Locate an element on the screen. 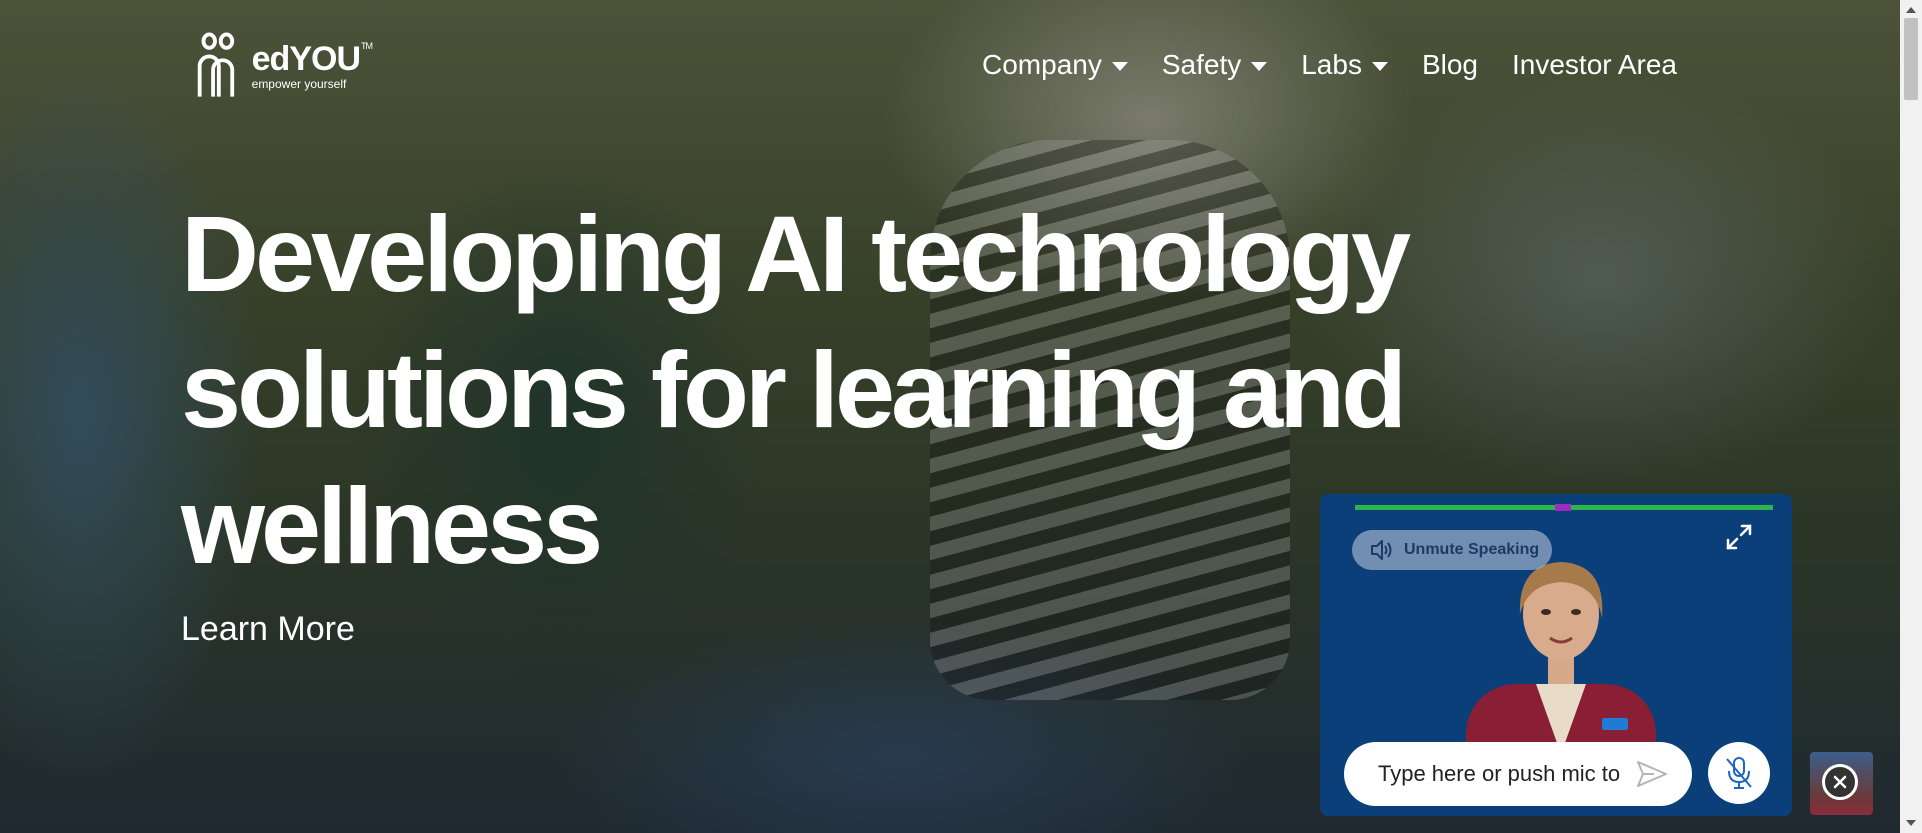  main-nav: Company Safety Labs Blog Investor Area is located at coordinates (1329, 65).